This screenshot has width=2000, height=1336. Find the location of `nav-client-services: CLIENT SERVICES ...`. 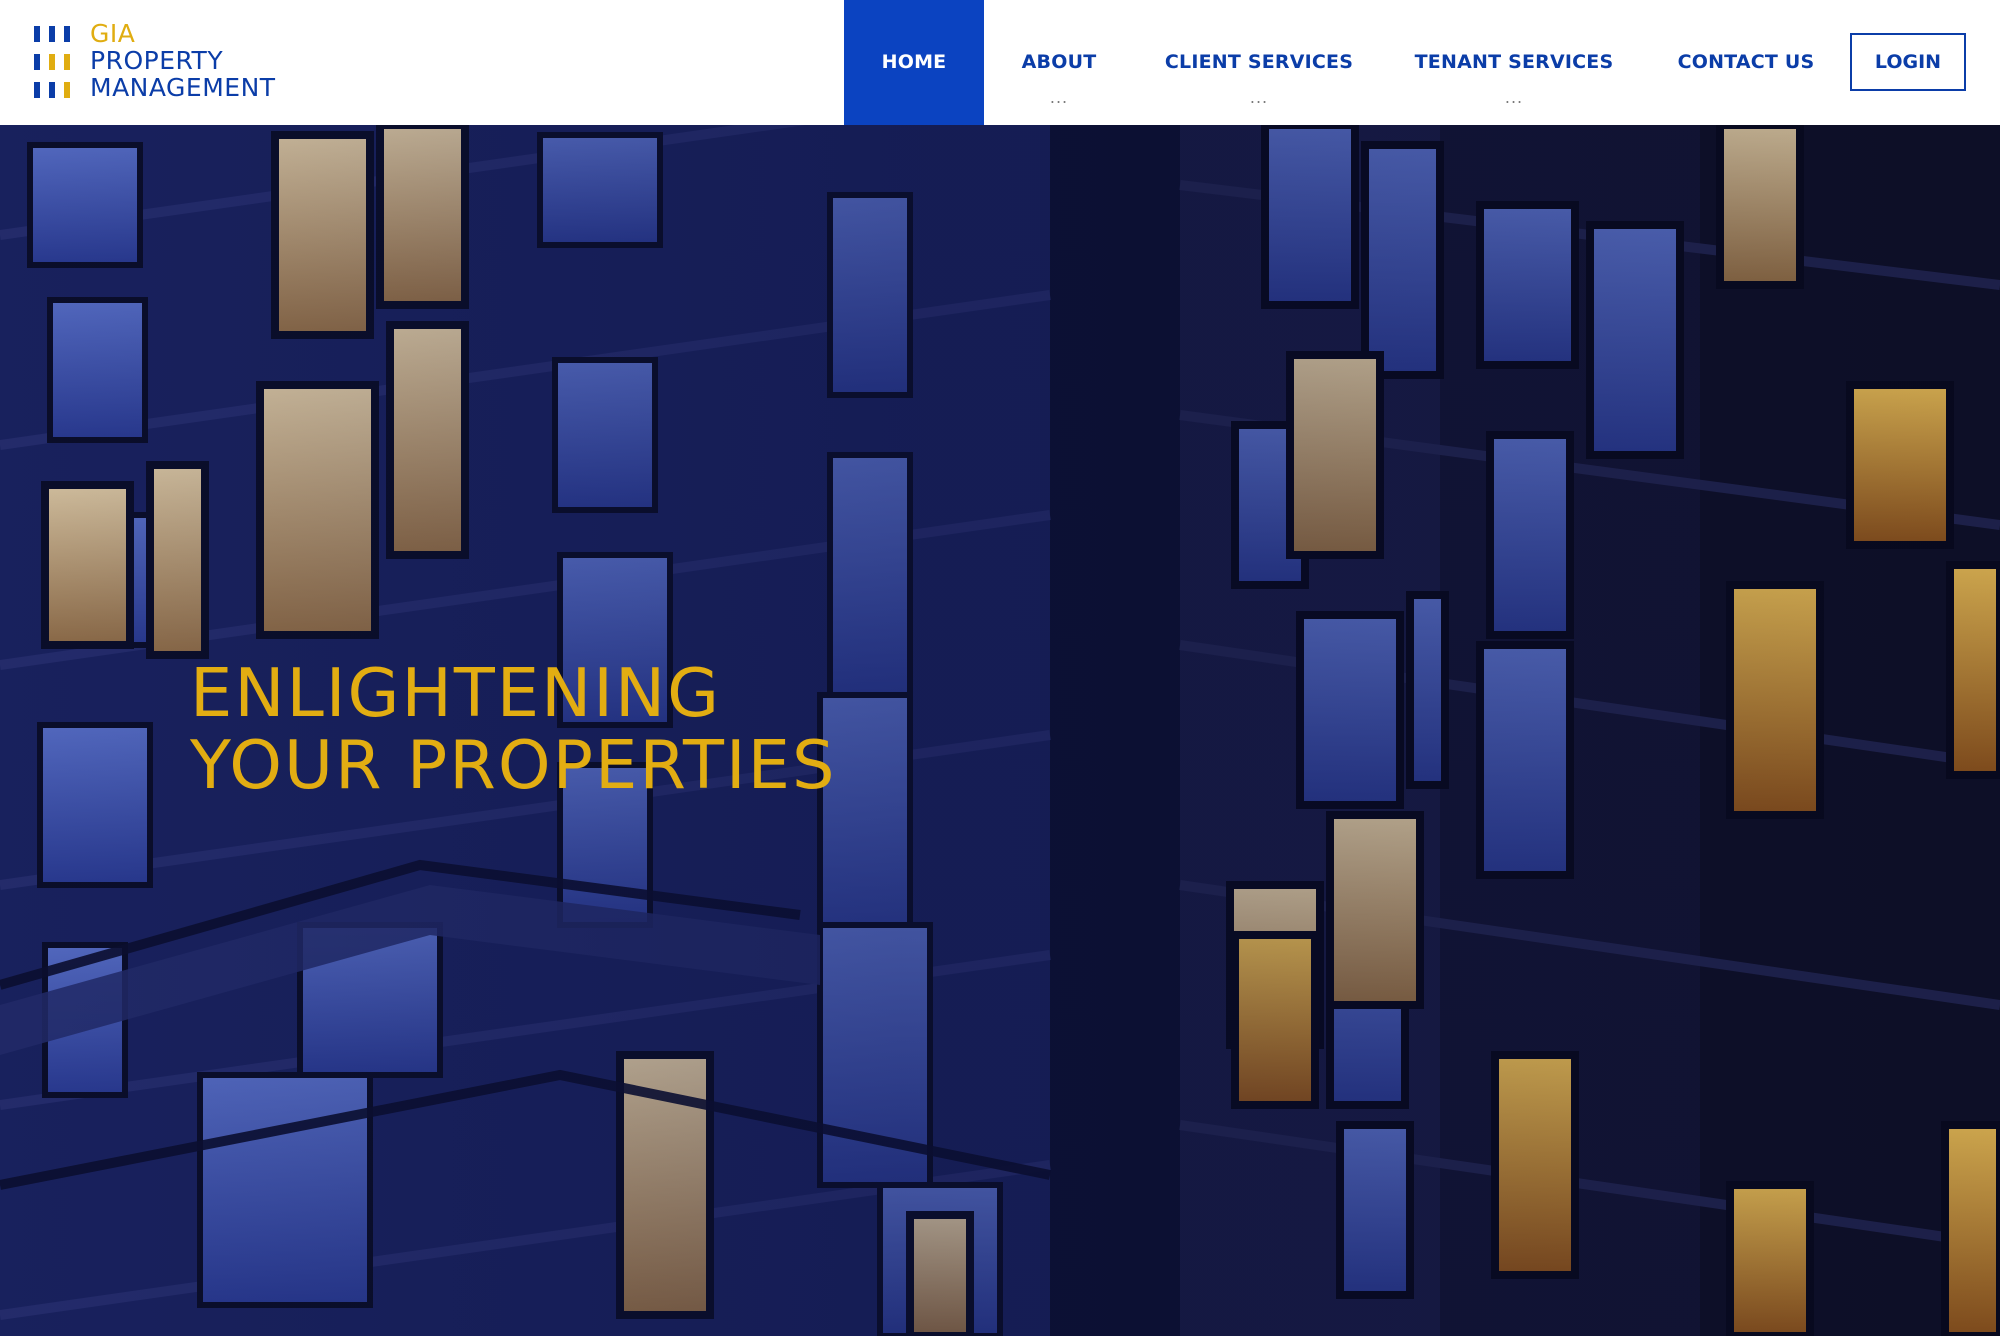

nav-client-services: CLIENT SERVICES ... is located at coordinates (1259, 62).